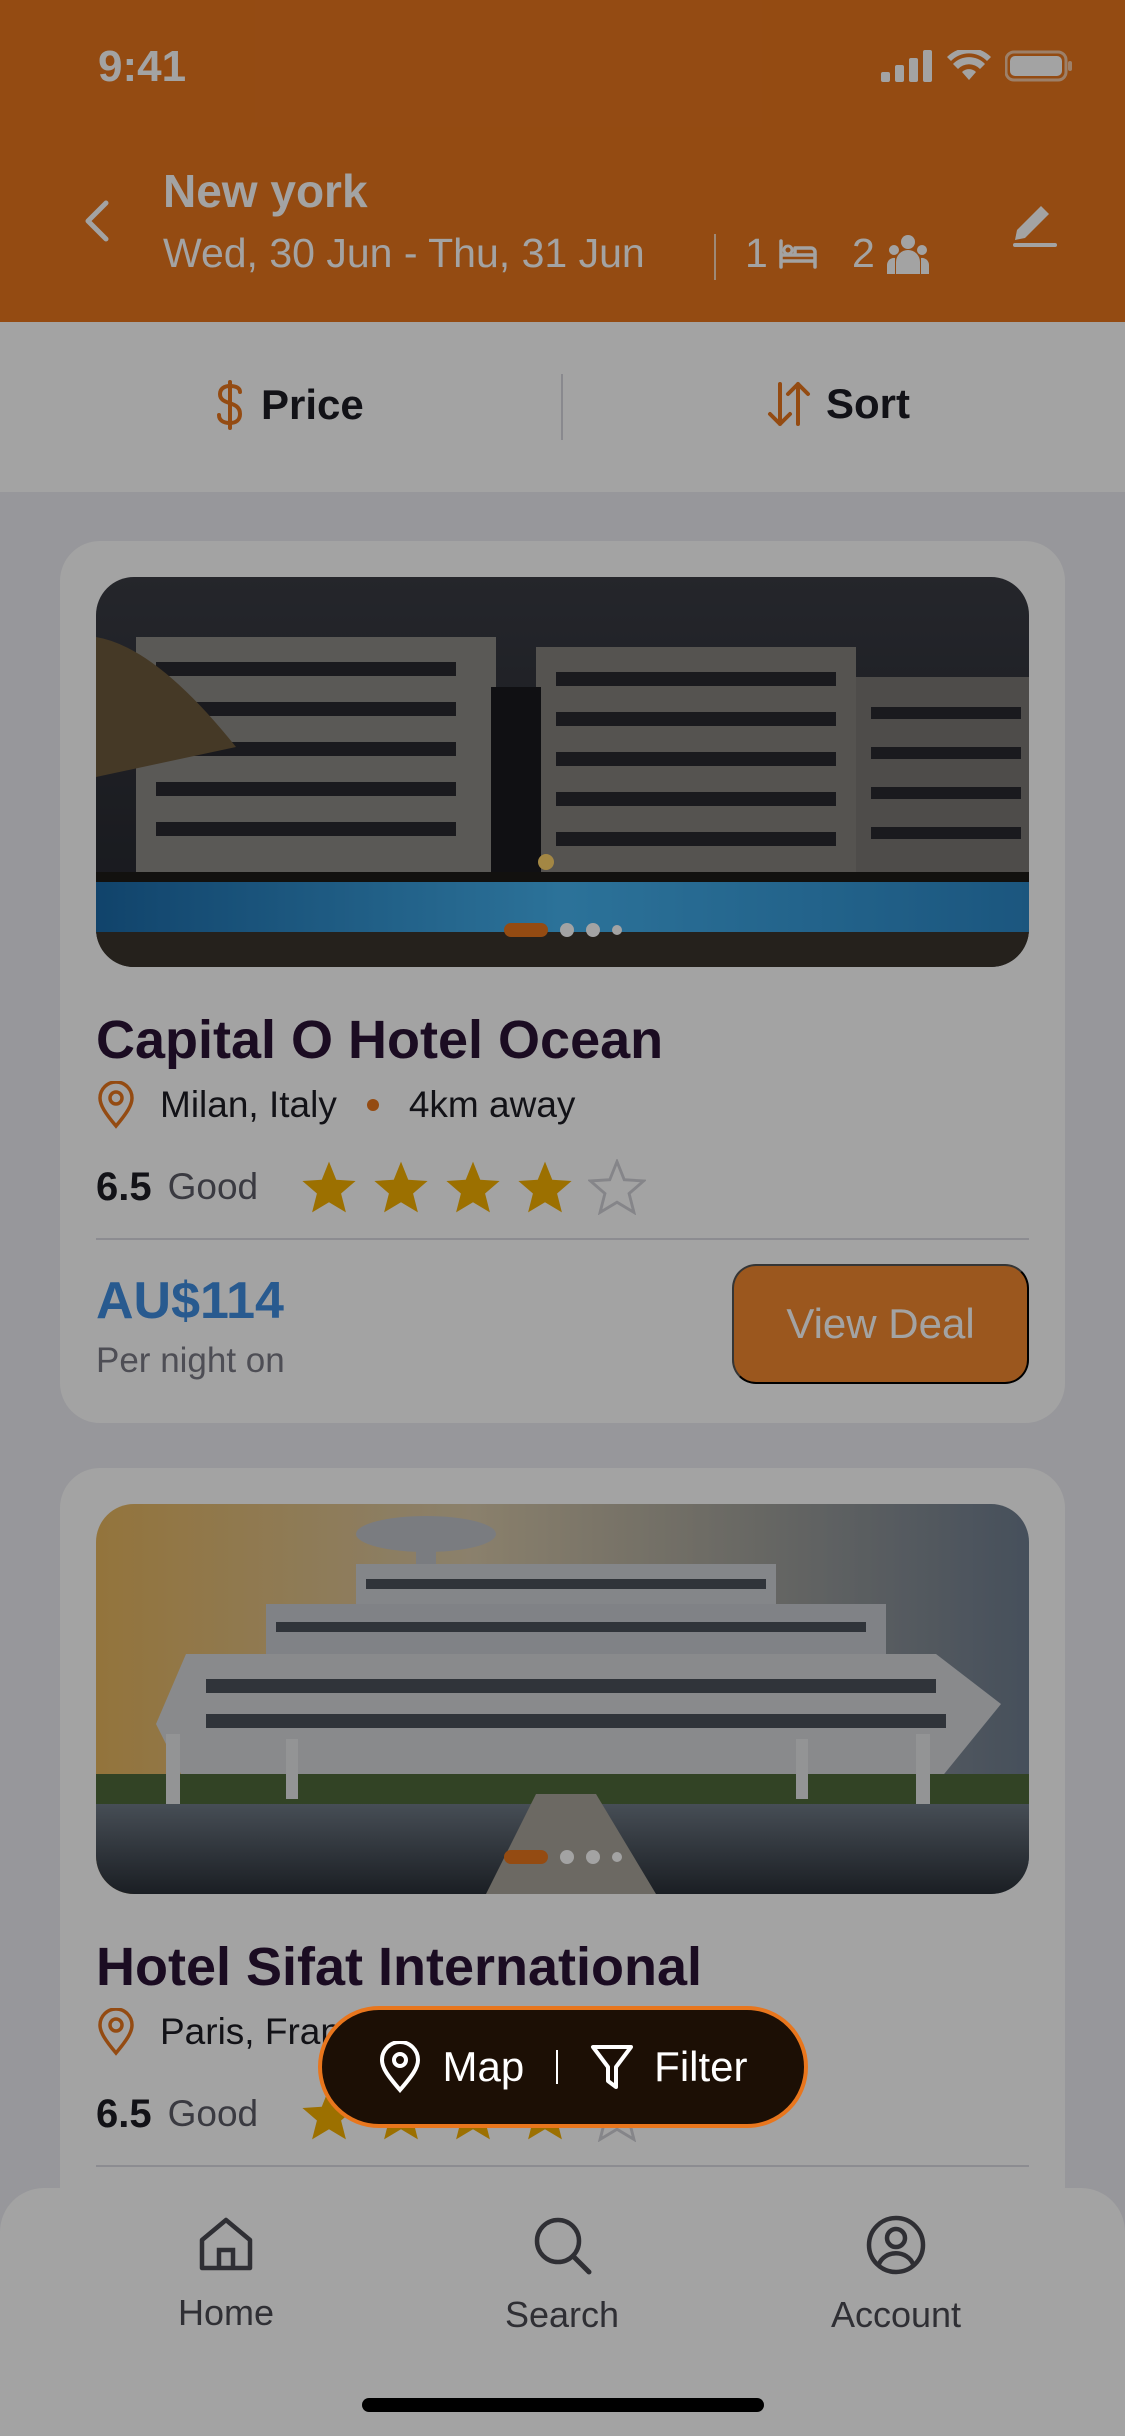 The image size is (1125, 2436). What do you see at coordinates (372, 1105) in the screenshot?
I see `separator-dot` at bounding box center [372, 1105].